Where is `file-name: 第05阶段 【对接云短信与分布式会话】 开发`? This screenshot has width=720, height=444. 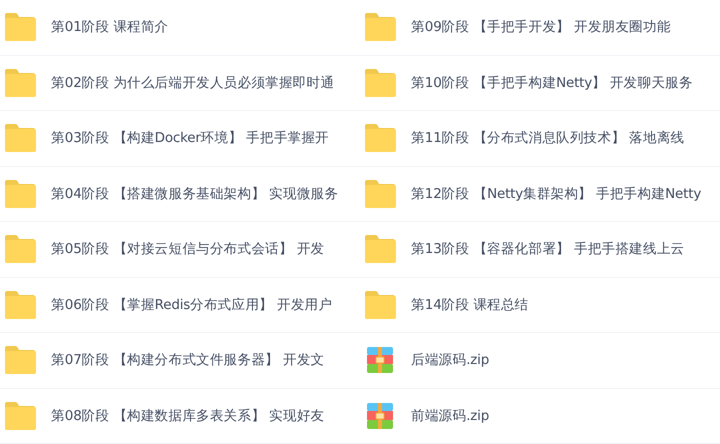 file-name: 第05阶段 【对接云短信与分布式会话】 开发 is located at coordinates (187, 249).